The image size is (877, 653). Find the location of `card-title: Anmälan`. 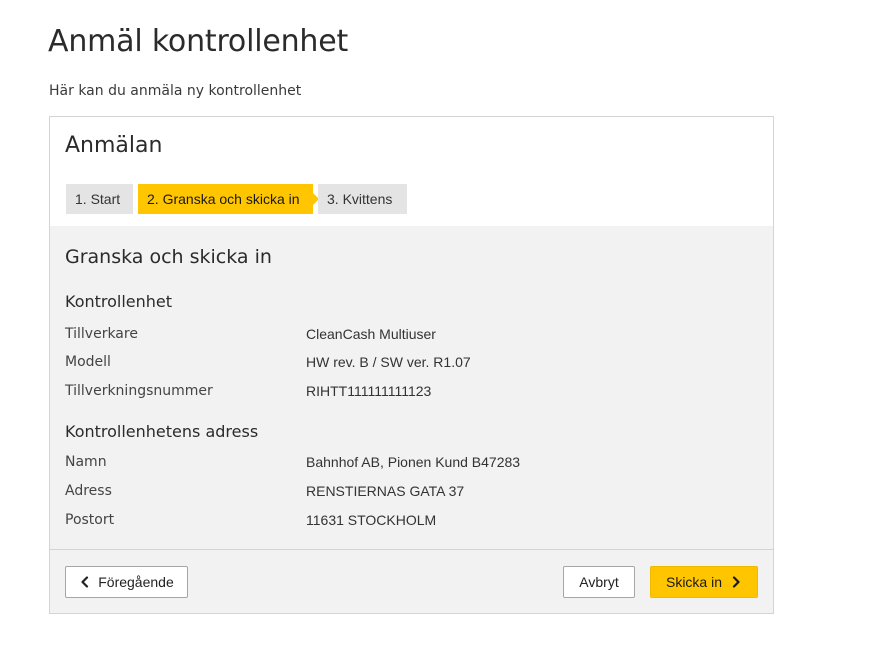

card-title: Anmälan is located at coordinates (114, 145).